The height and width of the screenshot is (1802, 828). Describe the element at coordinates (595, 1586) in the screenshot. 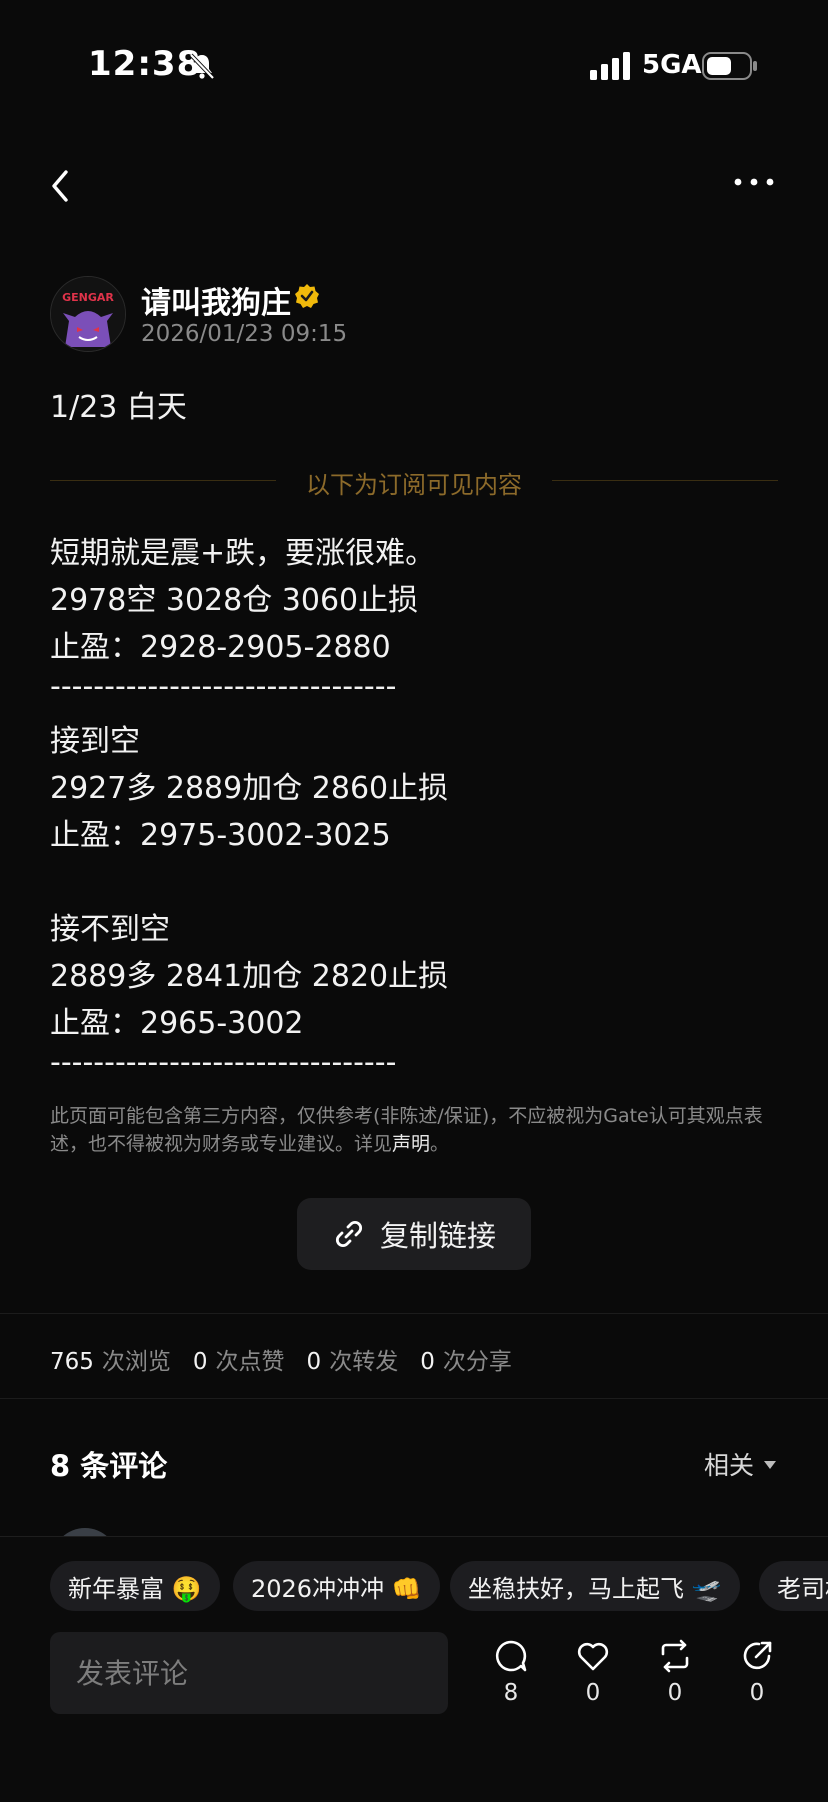

I see `quick-reply-chip: 坐稳扶好，马上起飞 🛫` at that location.